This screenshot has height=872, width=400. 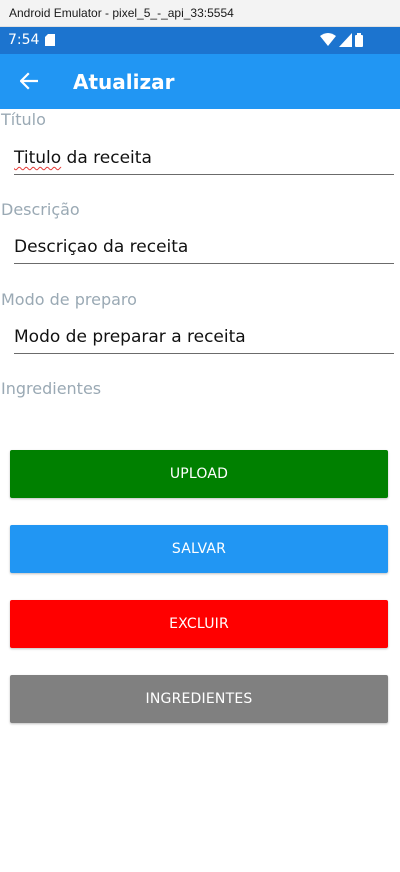 What do you see at coordinates (121, 13) in the screenshot?
I see `emulator-title: Android Emulator - pixel_5_-_api_33:5554` at bounding box center [121, 13].